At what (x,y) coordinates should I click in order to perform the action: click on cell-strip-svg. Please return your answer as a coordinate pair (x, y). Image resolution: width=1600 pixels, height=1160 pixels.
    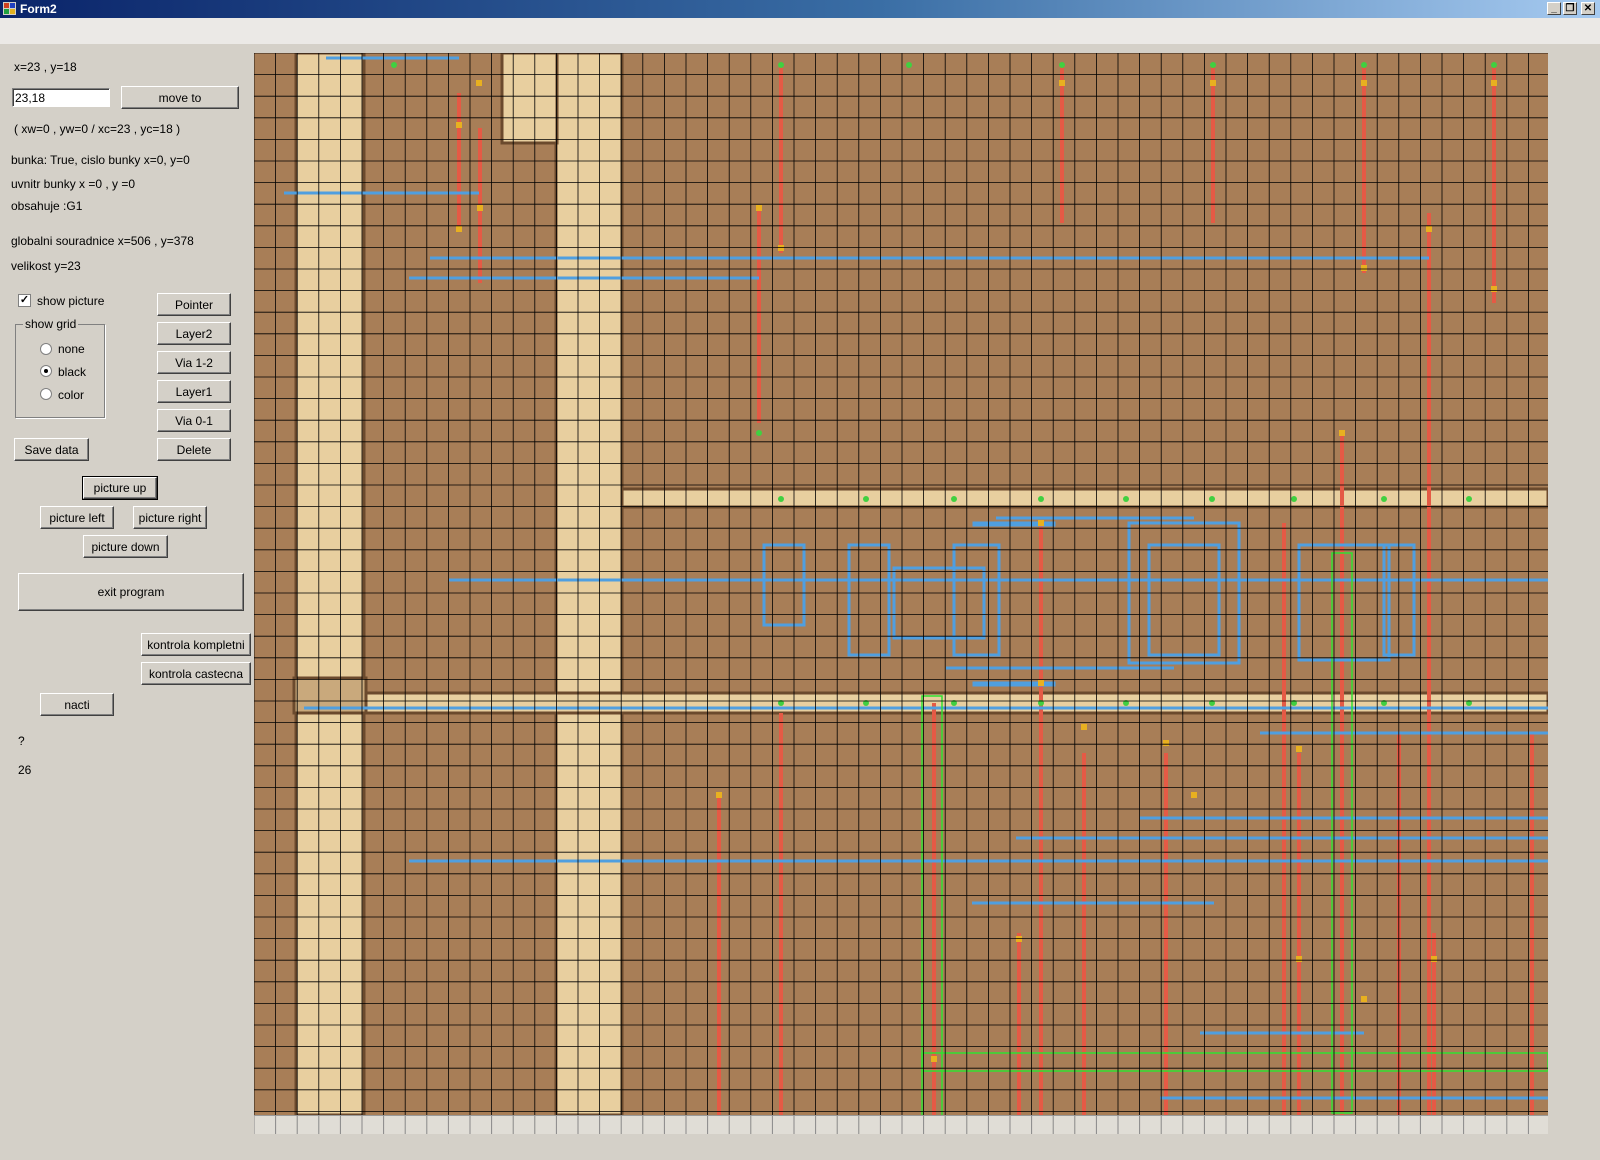
    Looking at the image, I should click on (891, 1125).